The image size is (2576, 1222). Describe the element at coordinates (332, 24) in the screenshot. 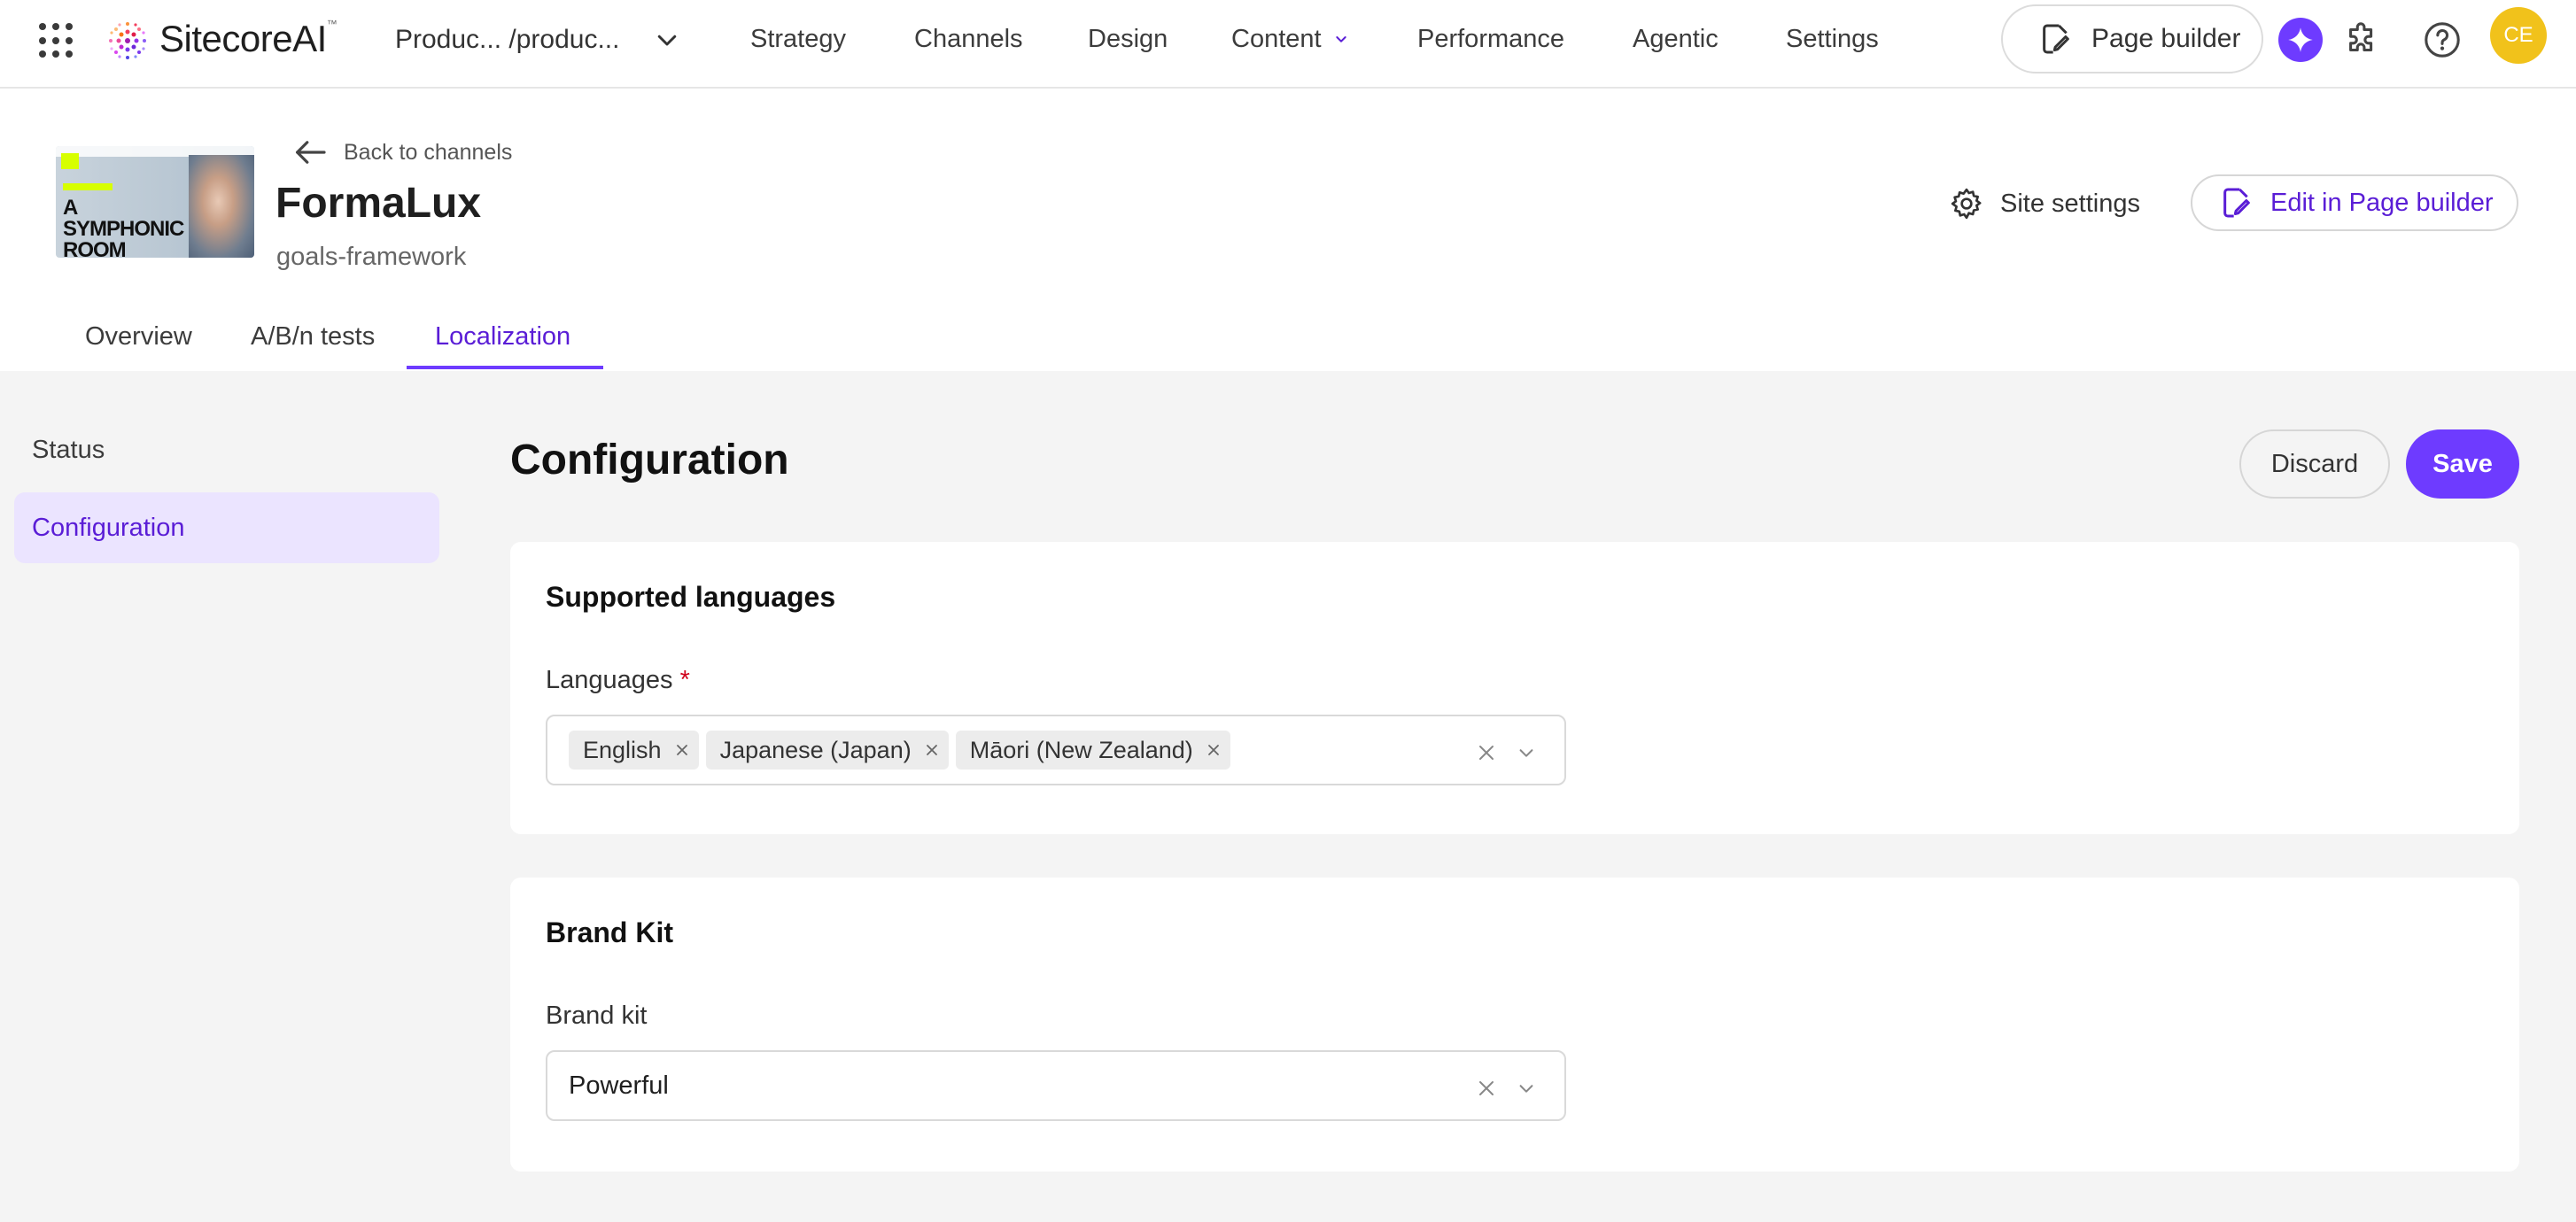

I see `brand-trademark: ™` at that location.